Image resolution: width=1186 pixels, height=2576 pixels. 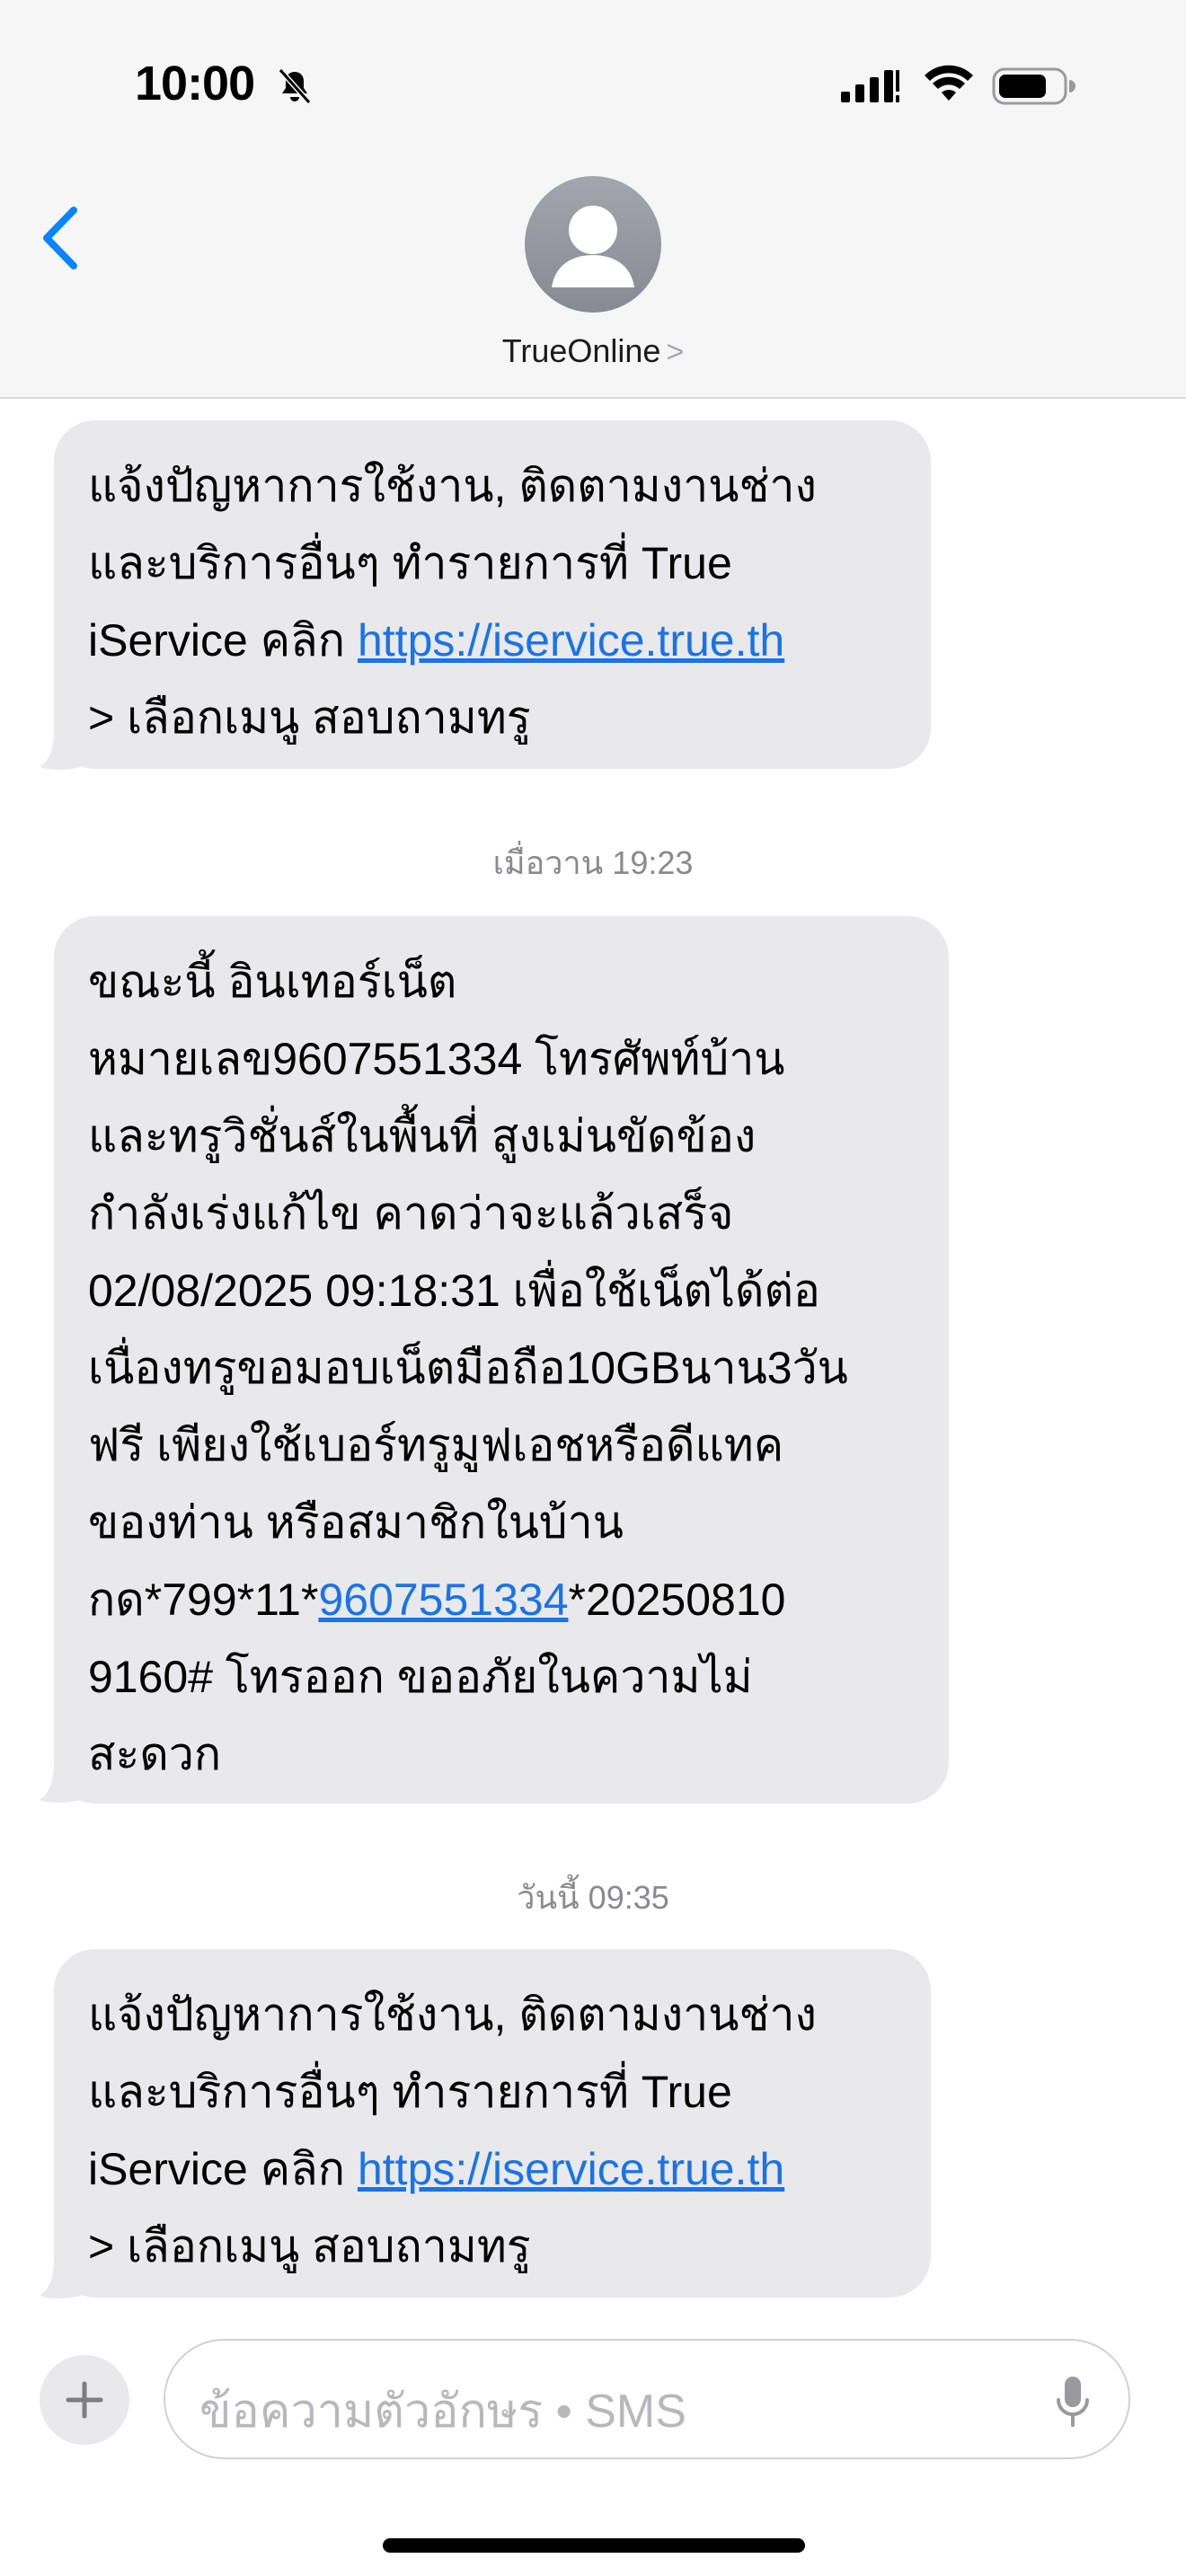 What do you see at coordinates (442, 2412) in the screenshot?
I see `message-input-placeholder: ข้อความตัวอักษร • SMS` at bounding box center [442, 2412].